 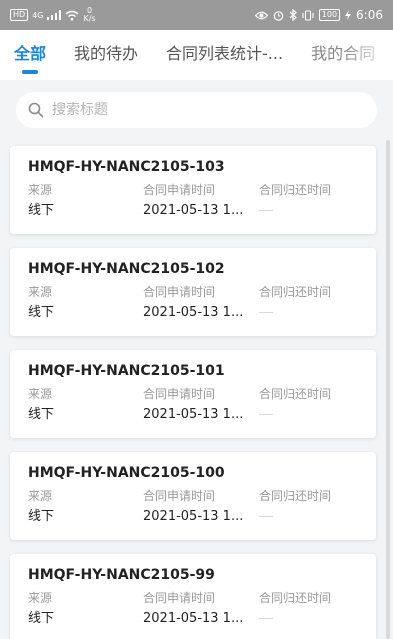 I want to click on status-left: HD 4G 0 K/s, so click(x=53, y=15).